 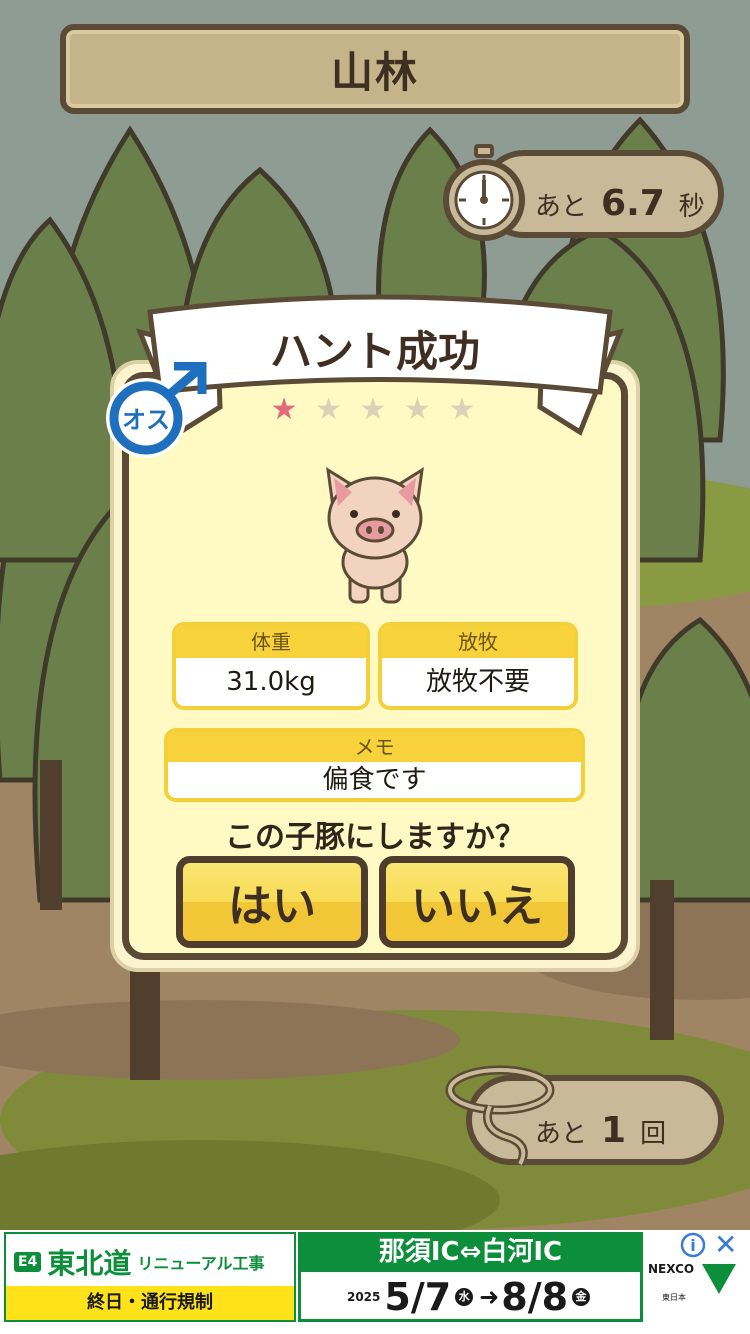 I want to click on grazing-box: 放牧 放牧不要, so click(x=478, y=666).